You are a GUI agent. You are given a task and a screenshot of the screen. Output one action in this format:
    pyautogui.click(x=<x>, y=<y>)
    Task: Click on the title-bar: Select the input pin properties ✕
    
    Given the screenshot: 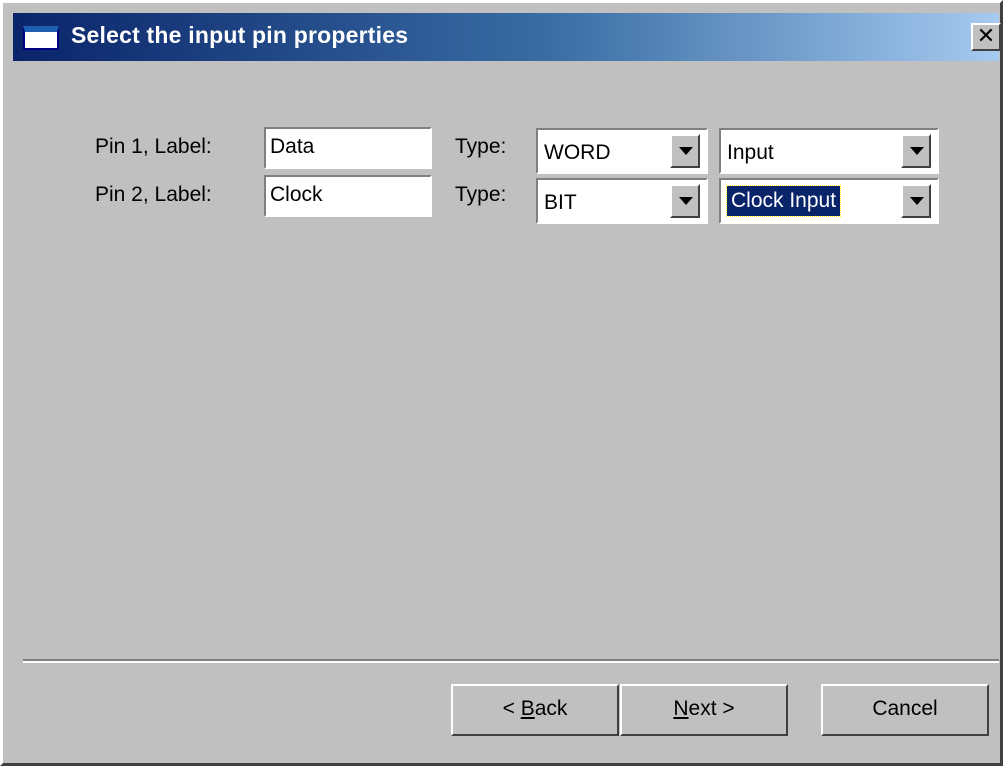 What is the action you would take?
    pyautogui.click(x=507, y=37)
    